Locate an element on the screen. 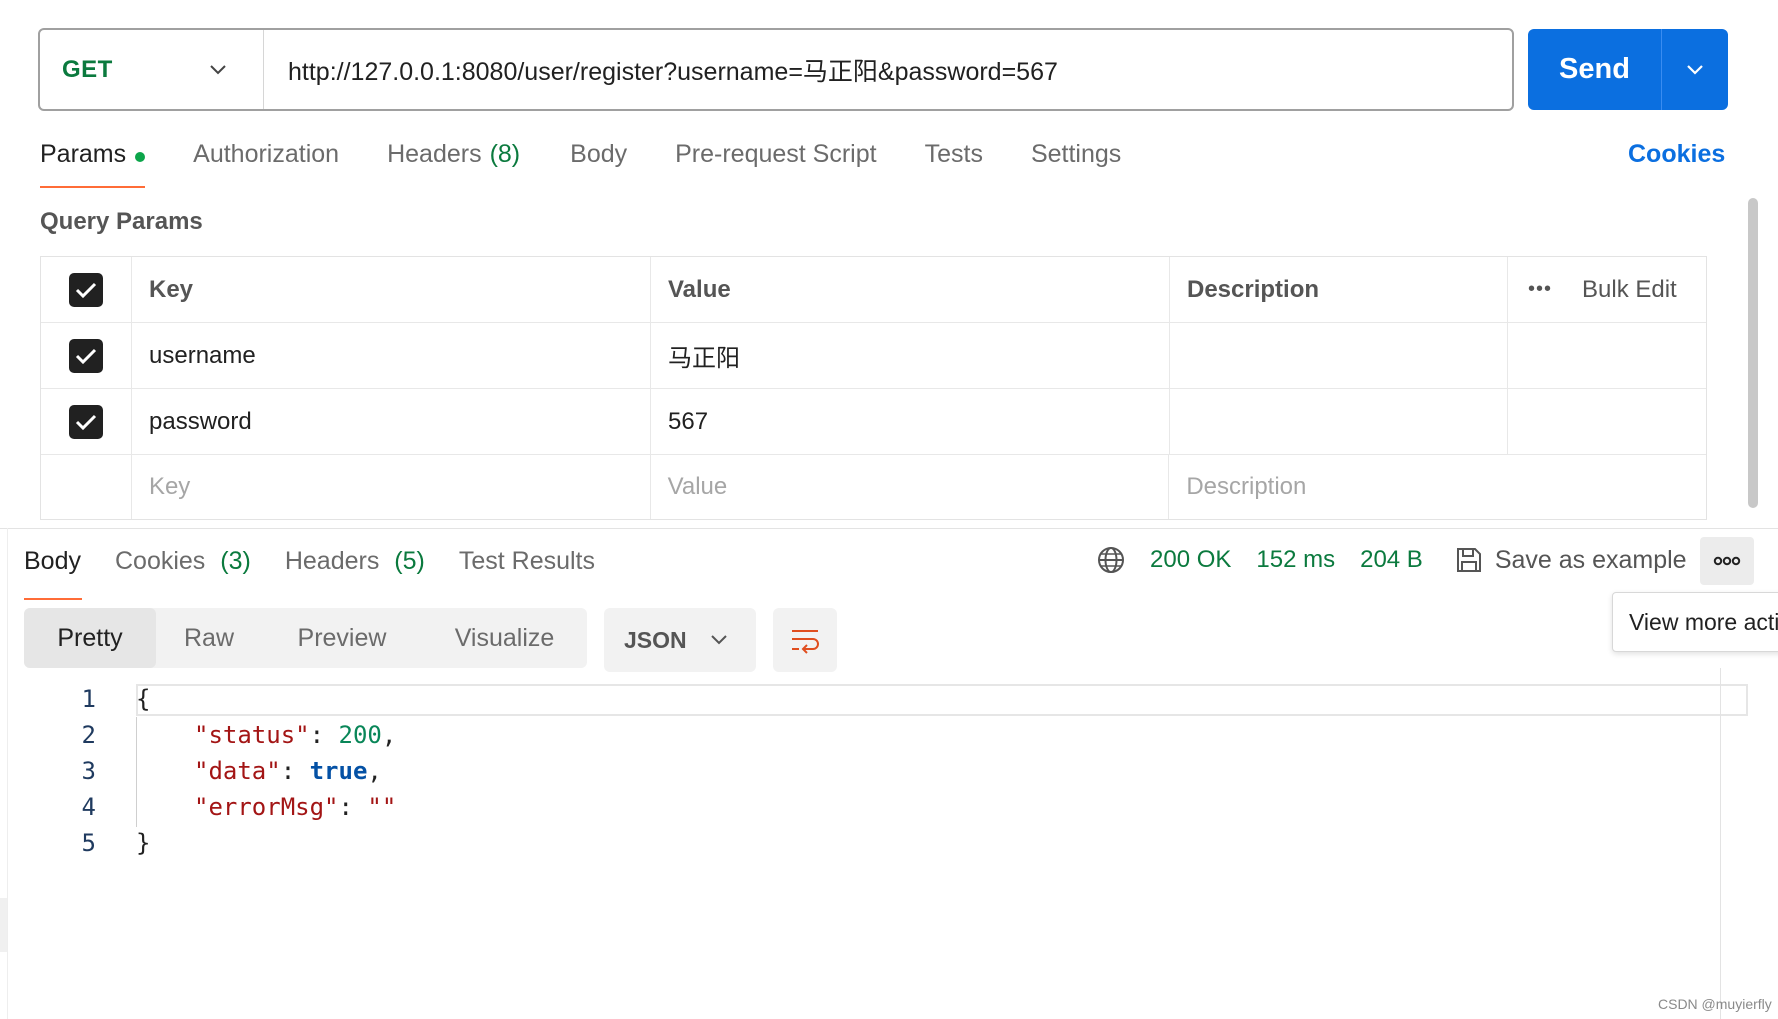  method-select: GET is located at coordinates (152, 69).